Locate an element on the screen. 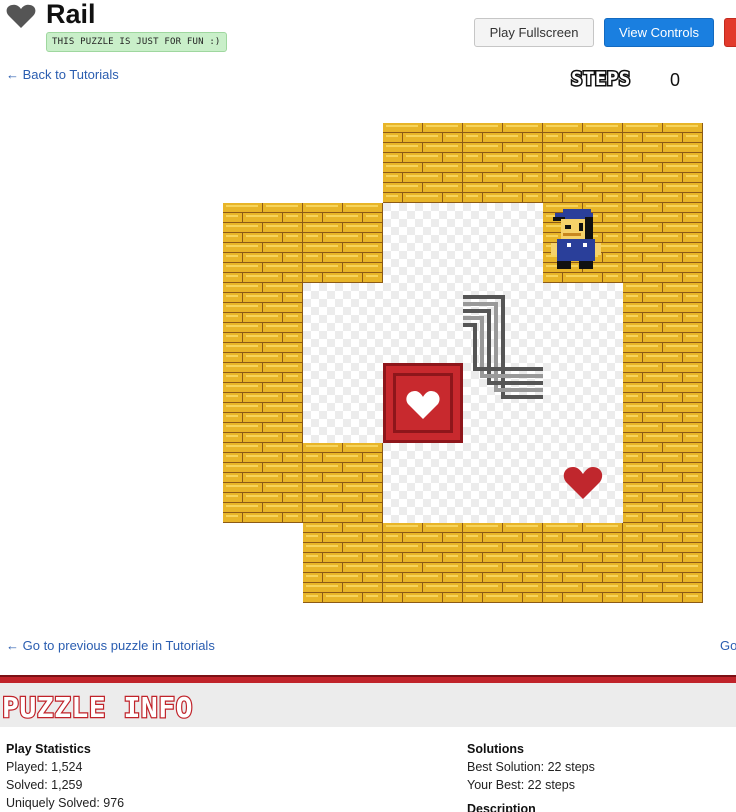 The height and width of the screenshot is (812, 736). page-title: Rail is located at coordinates (71, 14).